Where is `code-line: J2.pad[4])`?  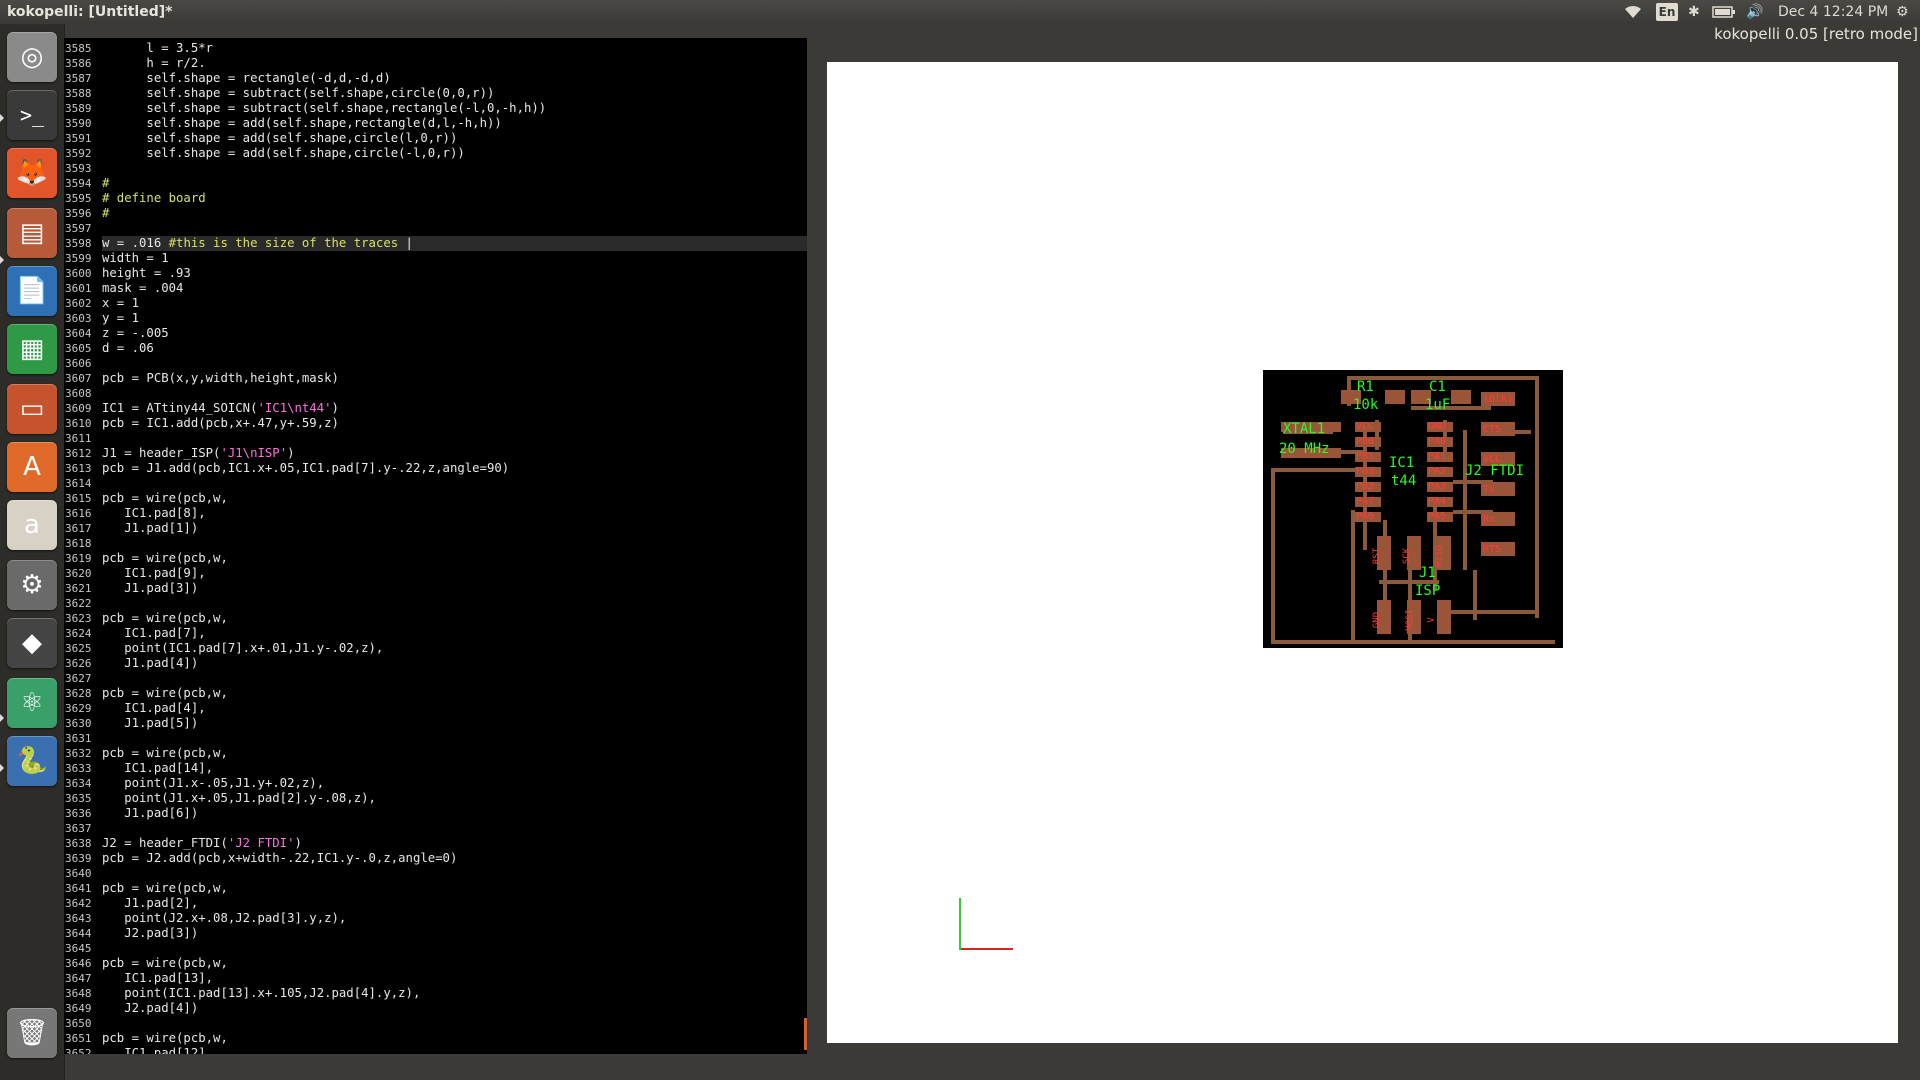 code-line: J2.pad[4]) is located at coordinates (150, 1008).